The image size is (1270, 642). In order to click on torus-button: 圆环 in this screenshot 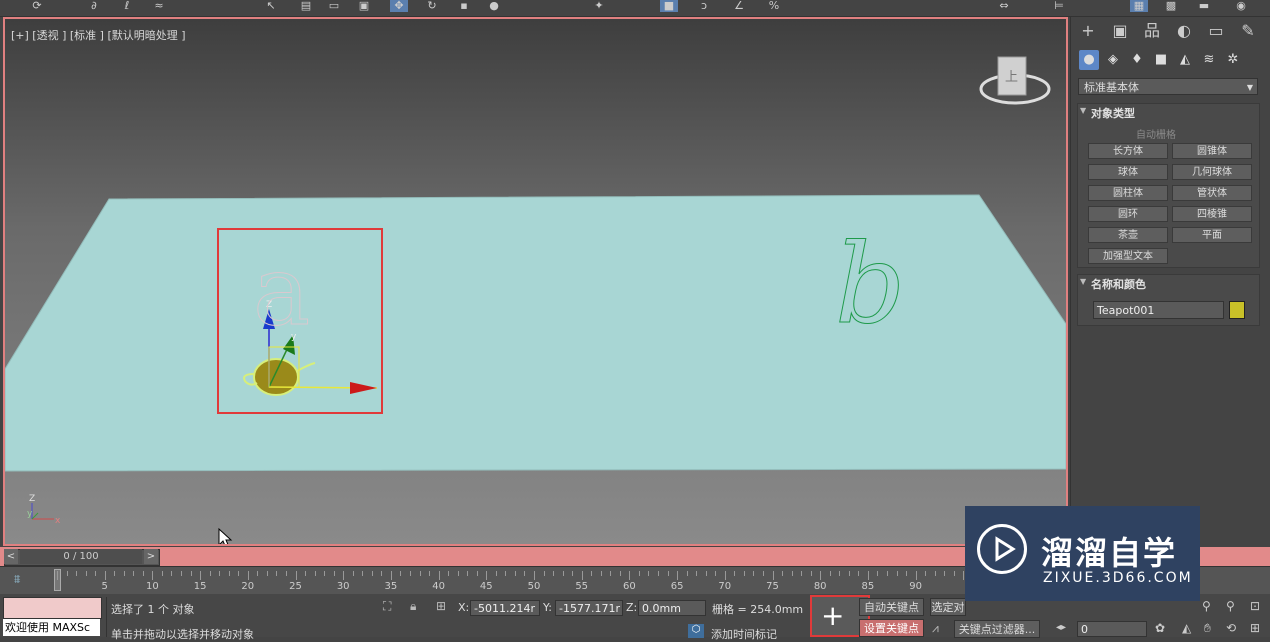, I will do `click(1128, 214)`.